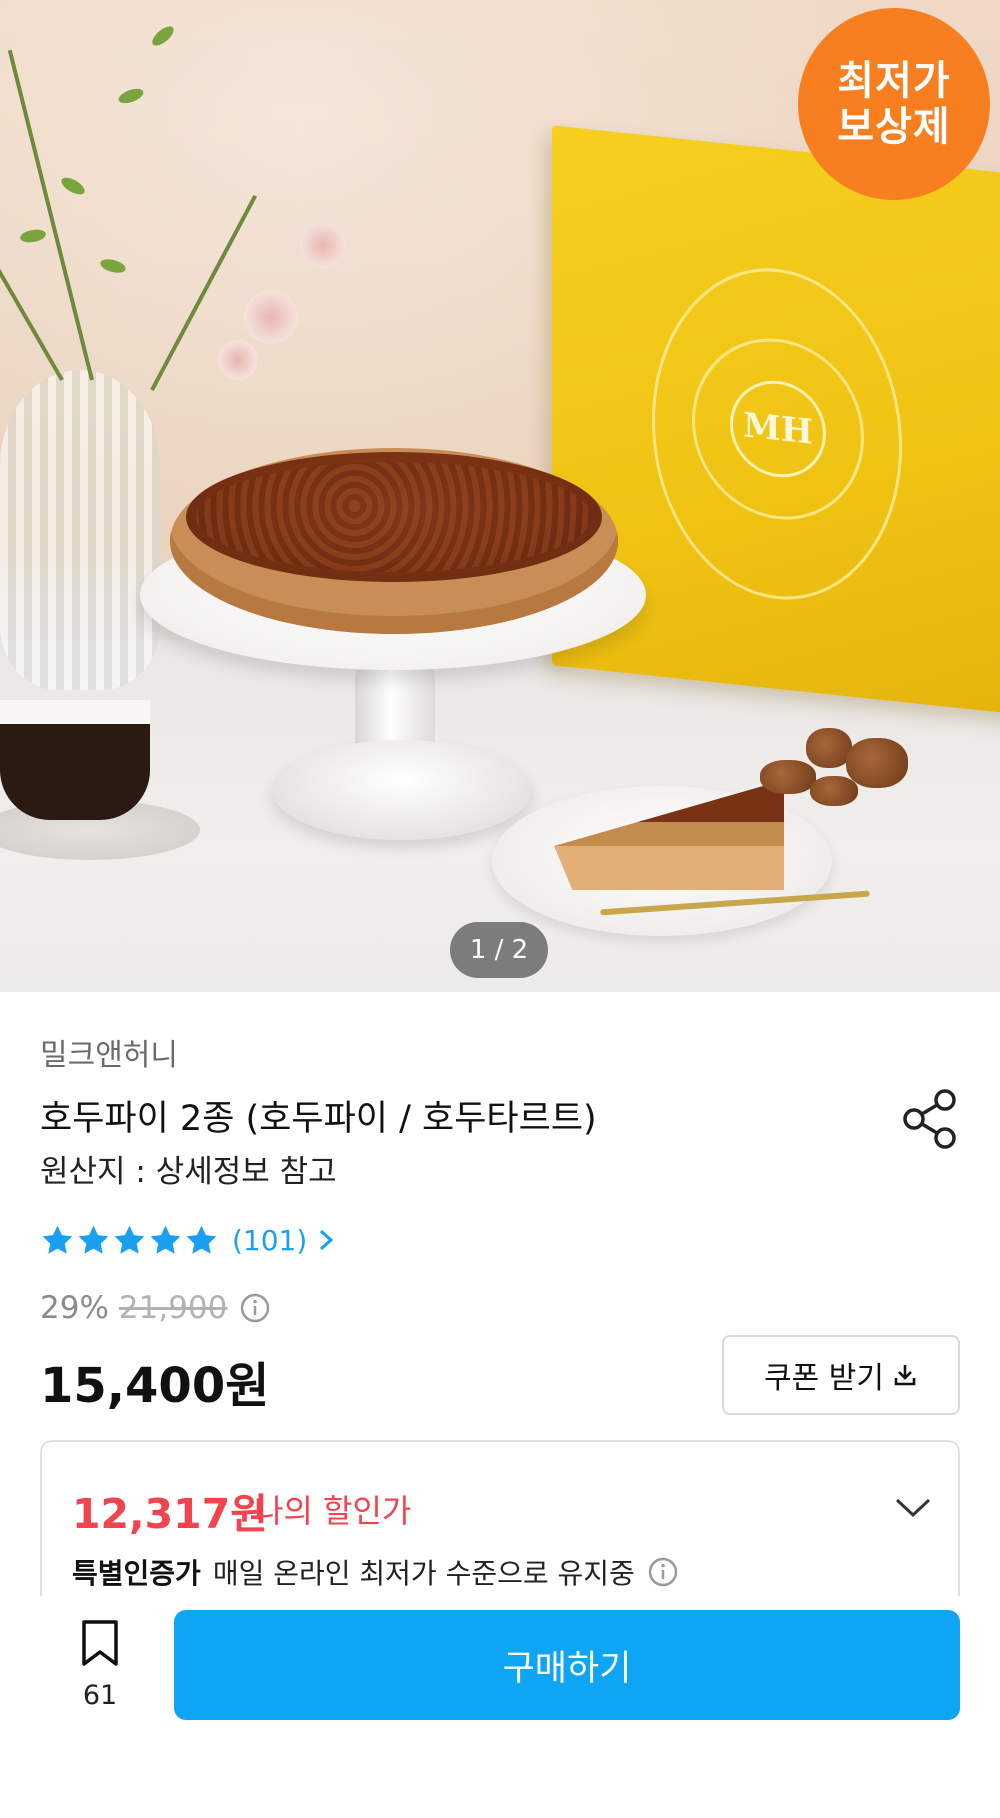  I want to click on badge-line-2: 보상제, so click(894, 127).